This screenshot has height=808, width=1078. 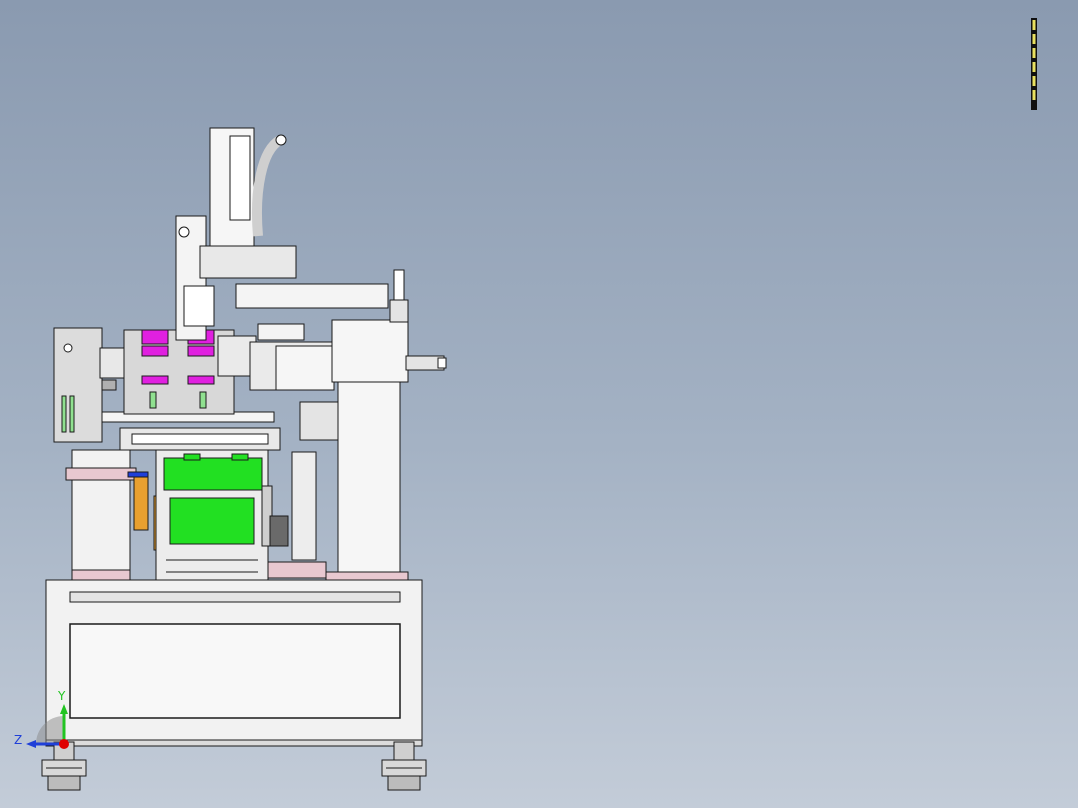 What do you see at coordinates (234, 663) in the screenshot?
I see `base-cabinet` at bounding box center [234, 663].